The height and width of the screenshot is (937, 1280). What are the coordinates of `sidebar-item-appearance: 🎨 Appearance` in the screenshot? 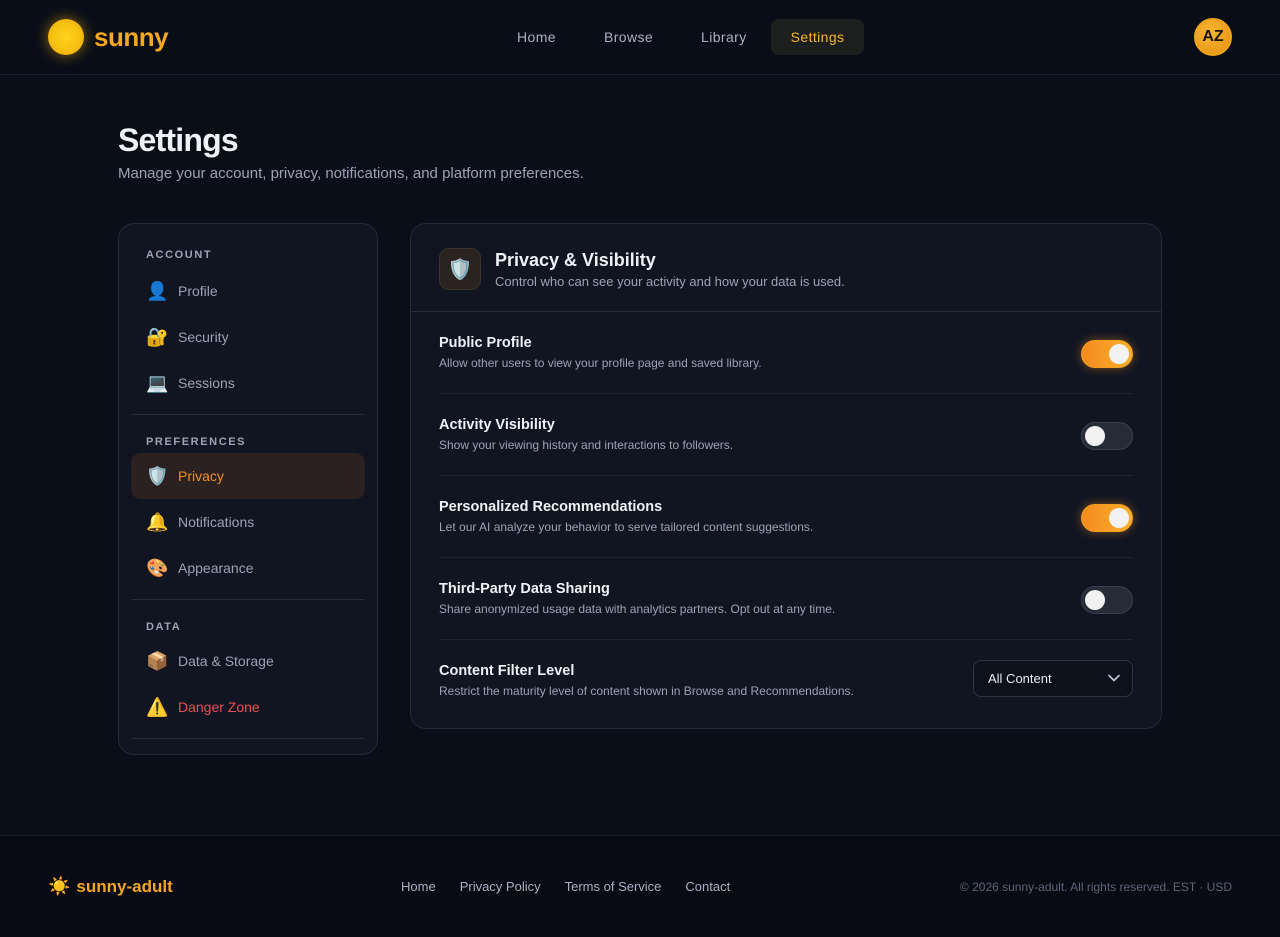 It's located at (248, 568).